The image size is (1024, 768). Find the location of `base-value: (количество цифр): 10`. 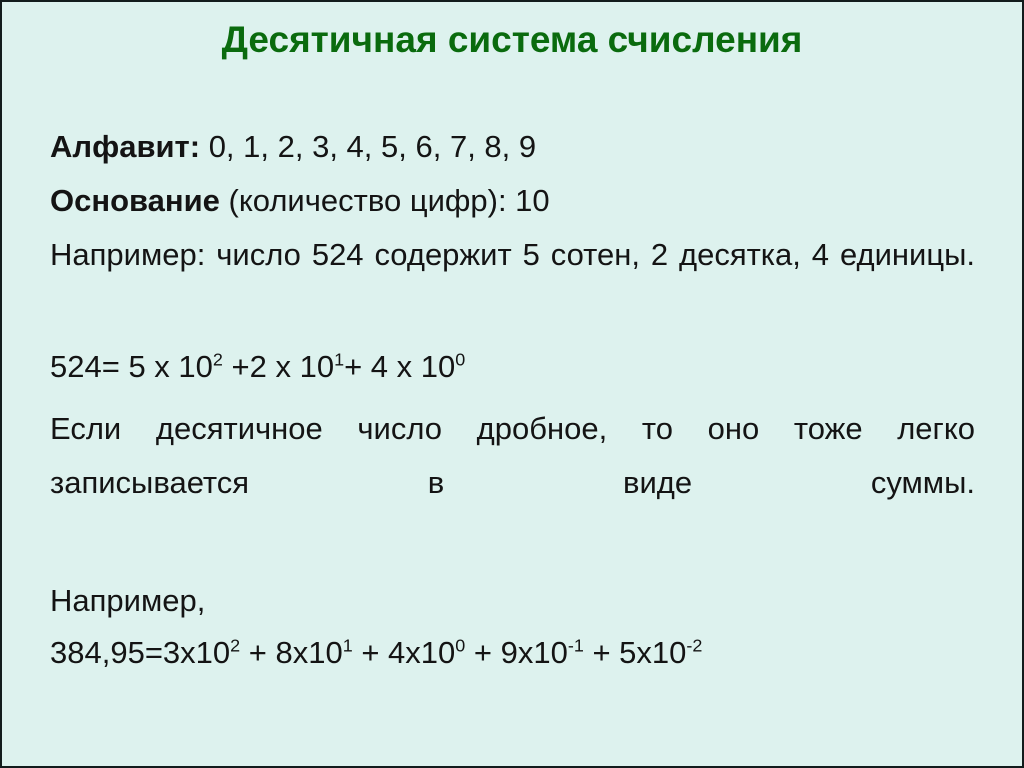

base-value: (количество цифр): 10 is located at coordinates (384, 200).